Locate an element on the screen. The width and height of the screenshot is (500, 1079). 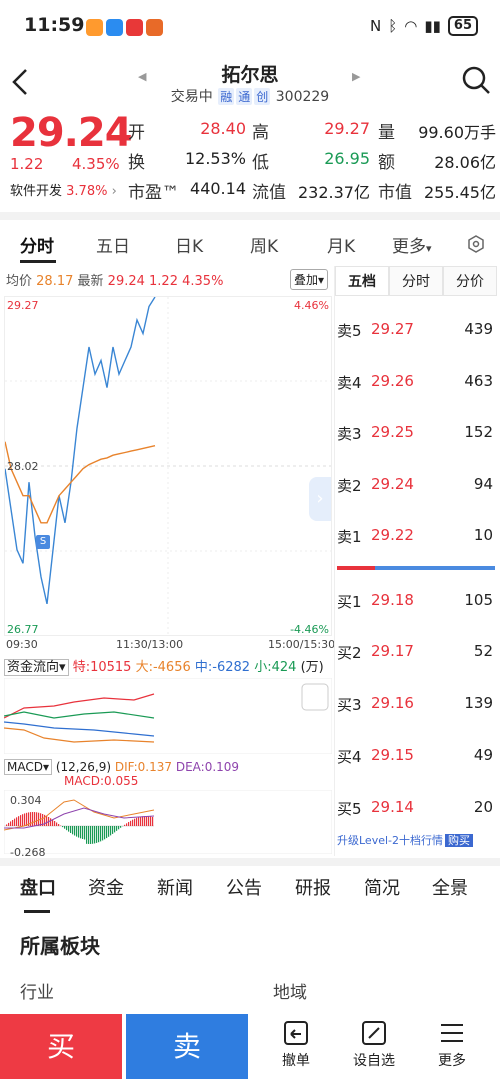
tab-daily-k: 日K is located at coordinates (189, 244).